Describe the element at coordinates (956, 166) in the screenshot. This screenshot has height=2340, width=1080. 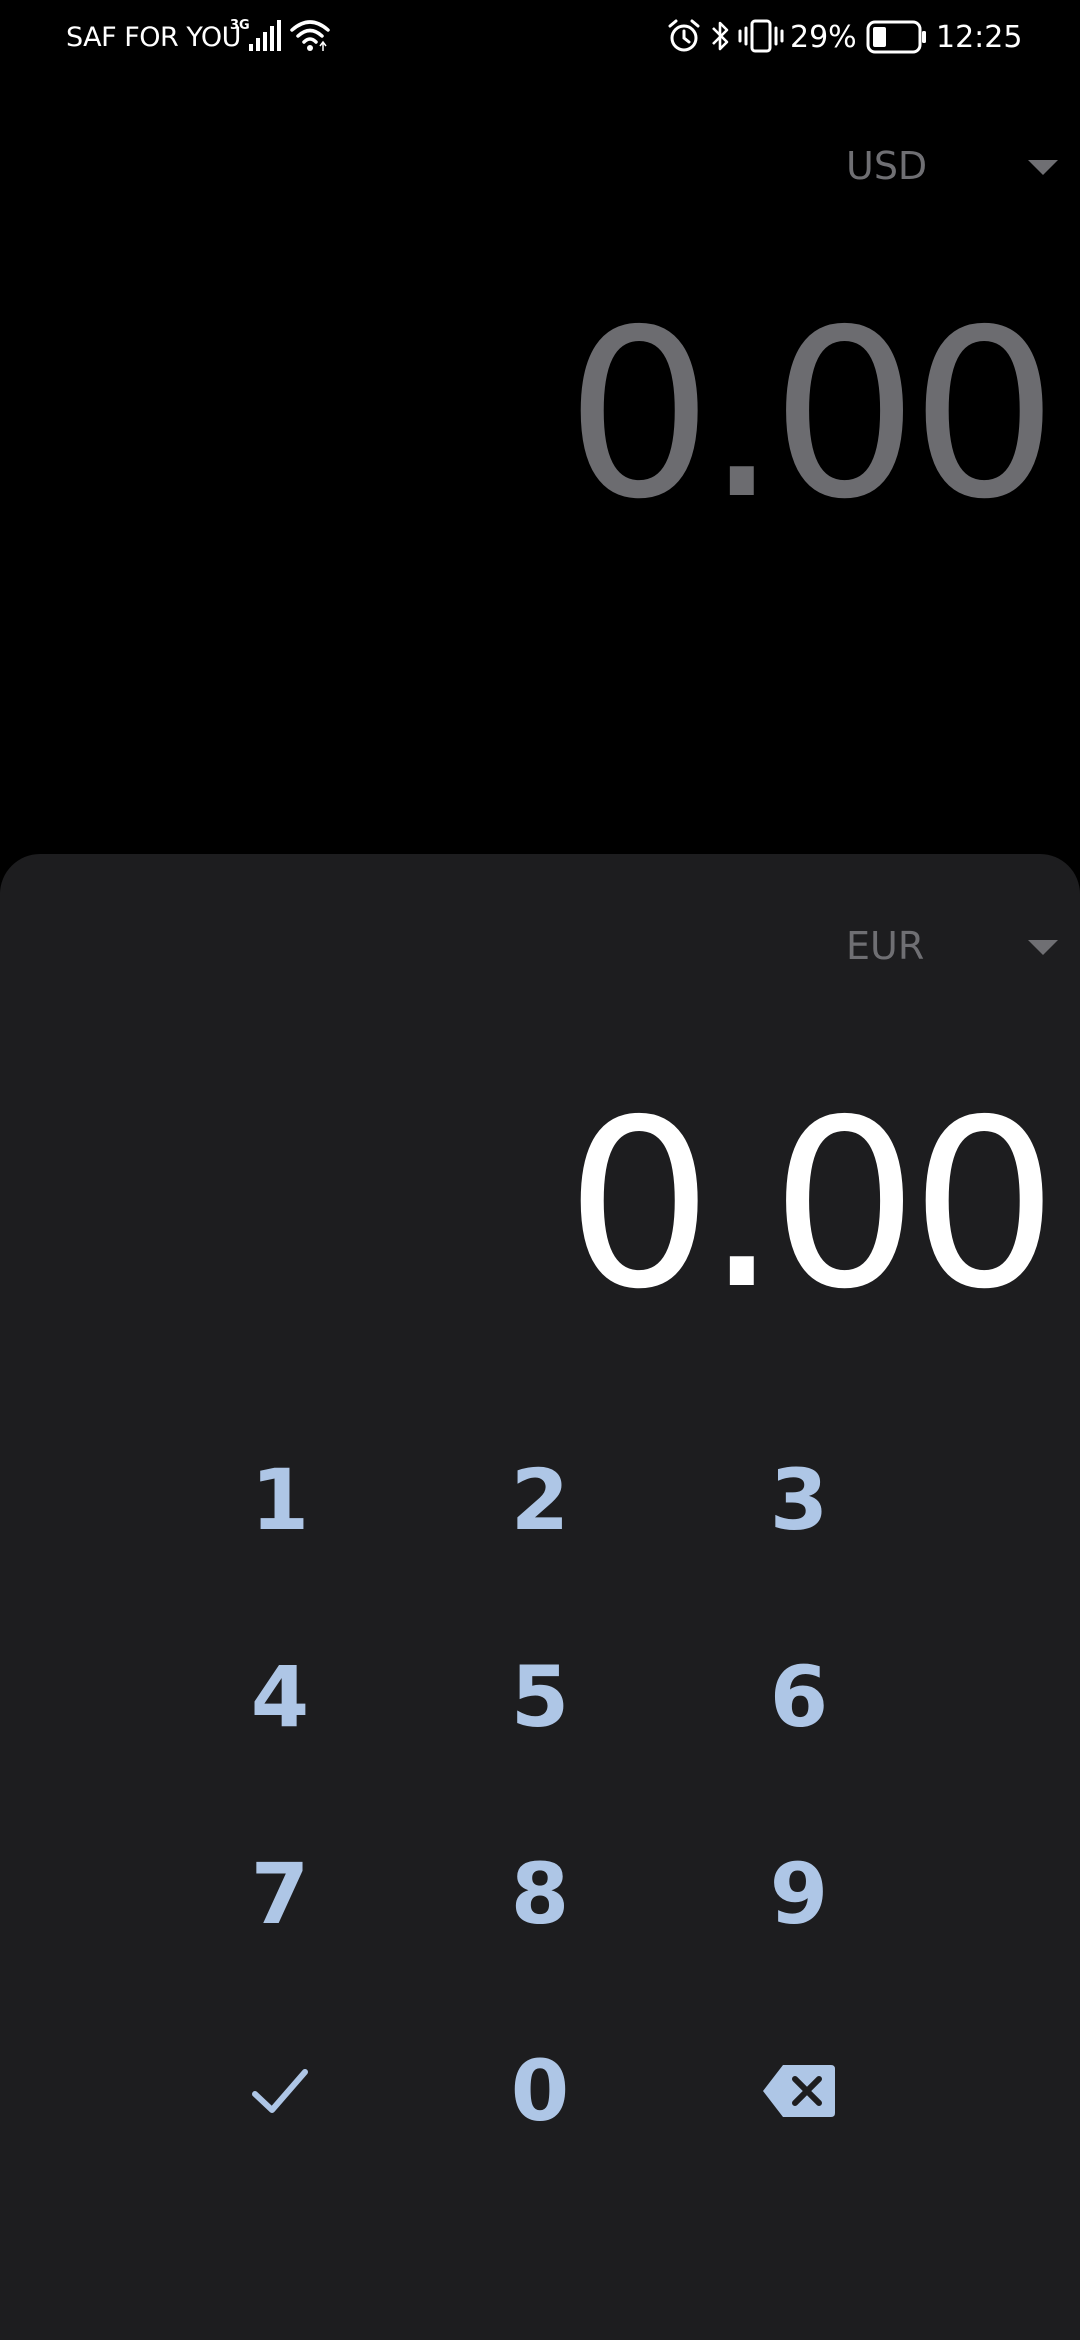
I see `source-currency-dropdown: USD` at that location.